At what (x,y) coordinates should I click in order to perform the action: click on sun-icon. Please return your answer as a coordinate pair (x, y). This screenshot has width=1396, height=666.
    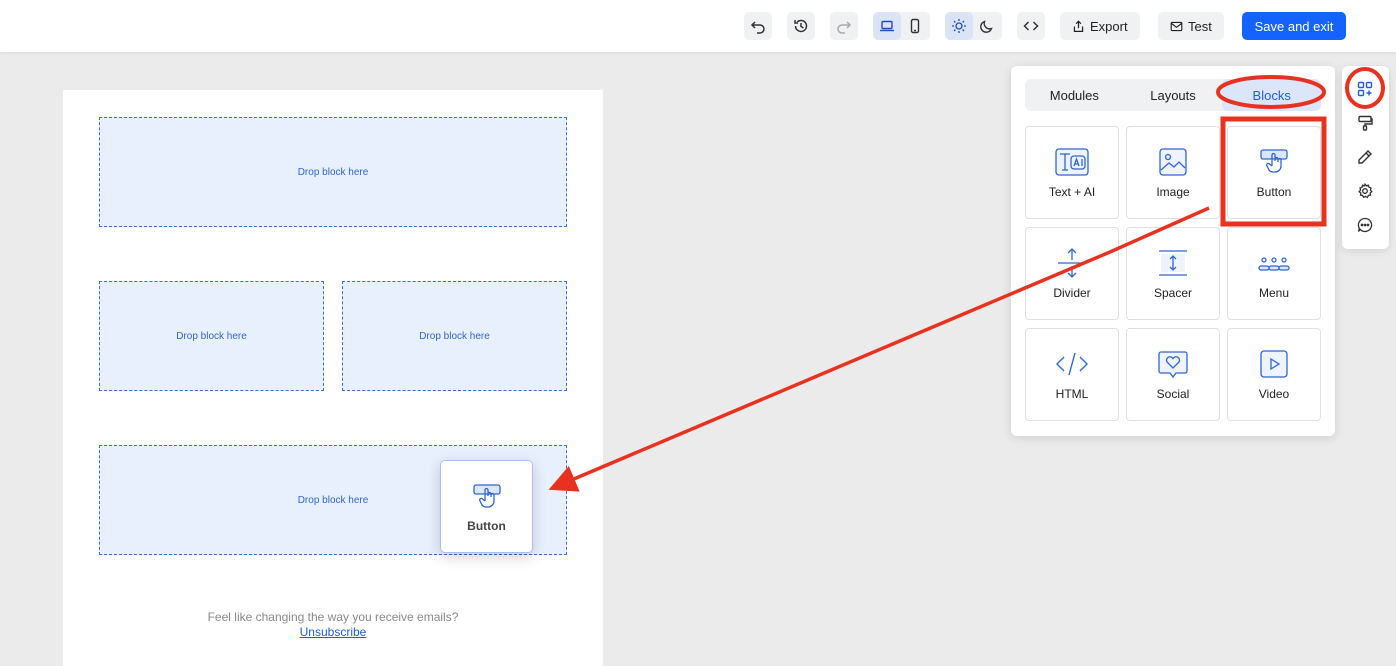
    Looking at the image, I should click on (959, 26).